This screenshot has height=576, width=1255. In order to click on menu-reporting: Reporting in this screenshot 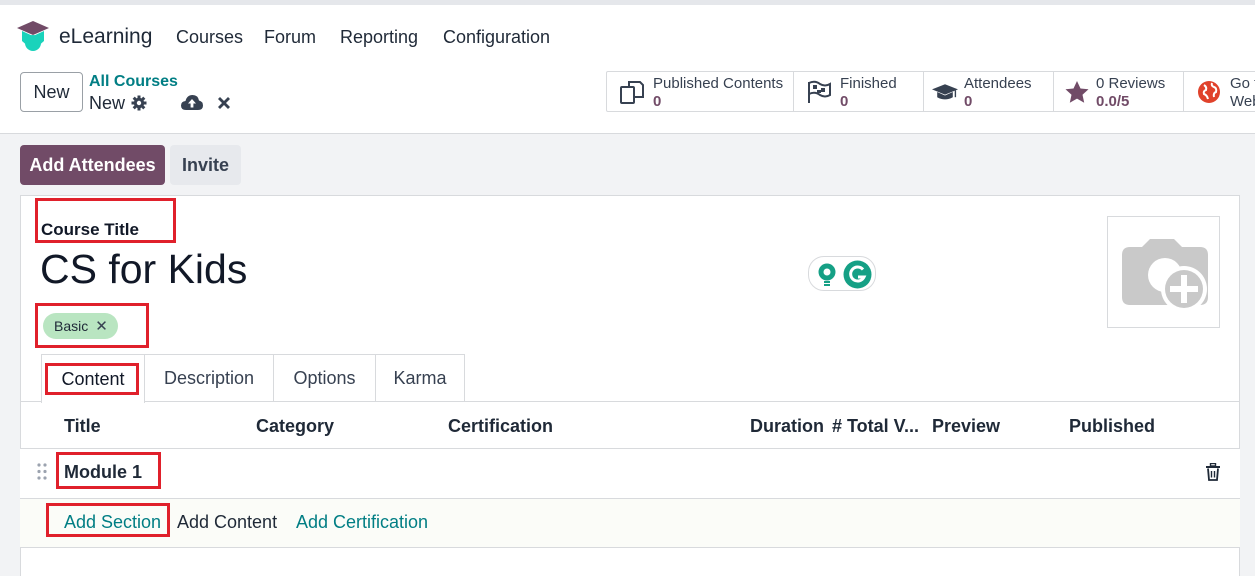, I will do `click(379, 37)`.